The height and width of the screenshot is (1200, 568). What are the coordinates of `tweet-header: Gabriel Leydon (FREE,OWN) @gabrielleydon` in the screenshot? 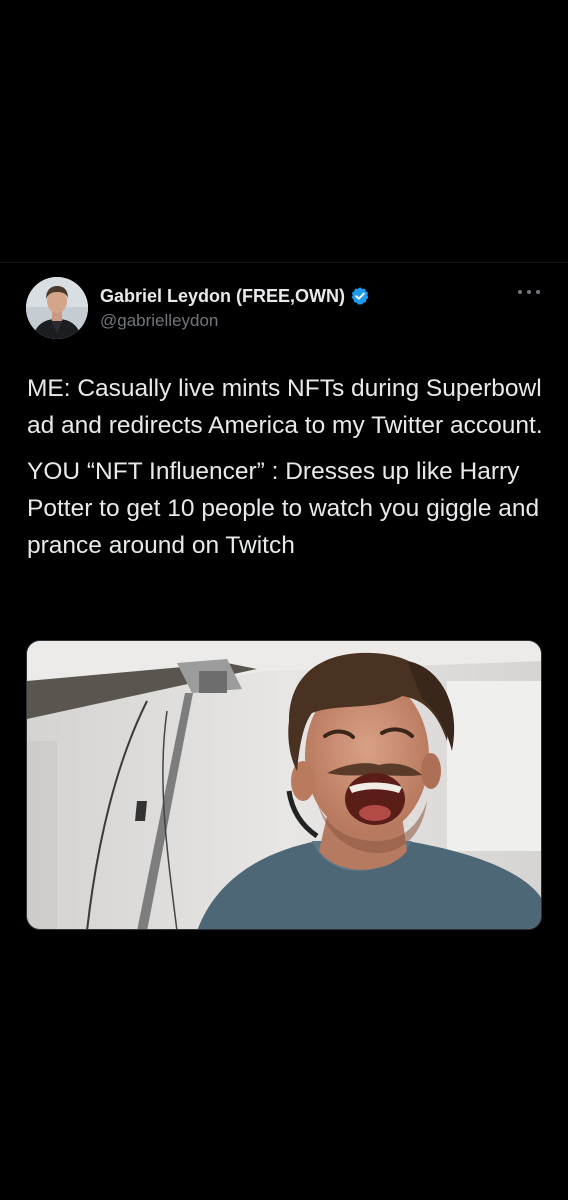 It's located at (300, 307).